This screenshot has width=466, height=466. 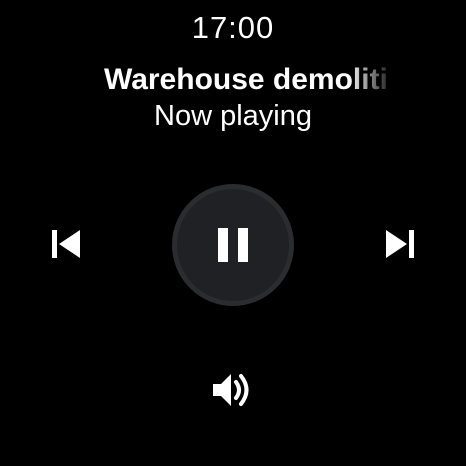 I want to click on track-title-marquee: Warehouse demoliti, so click(x=249, y=80).